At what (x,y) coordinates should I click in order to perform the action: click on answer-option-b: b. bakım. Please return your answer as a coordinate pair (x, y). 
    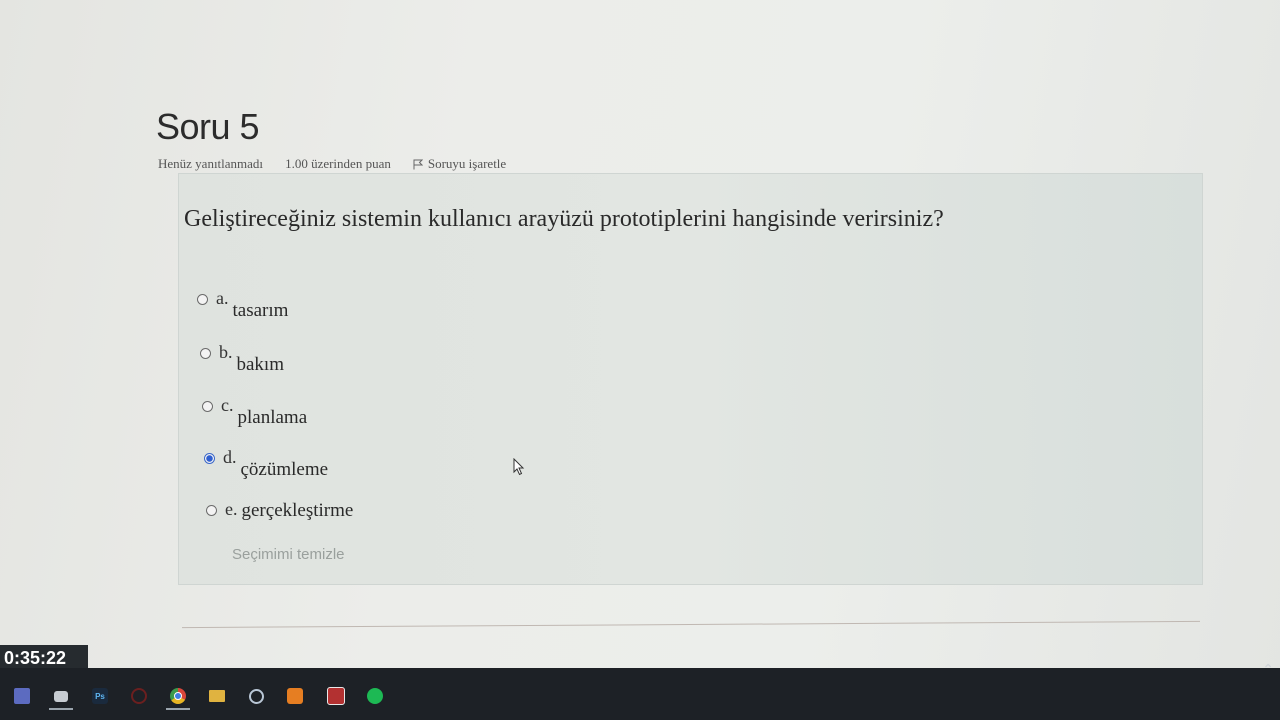
    Looking at the image, I should click on (242, 358).